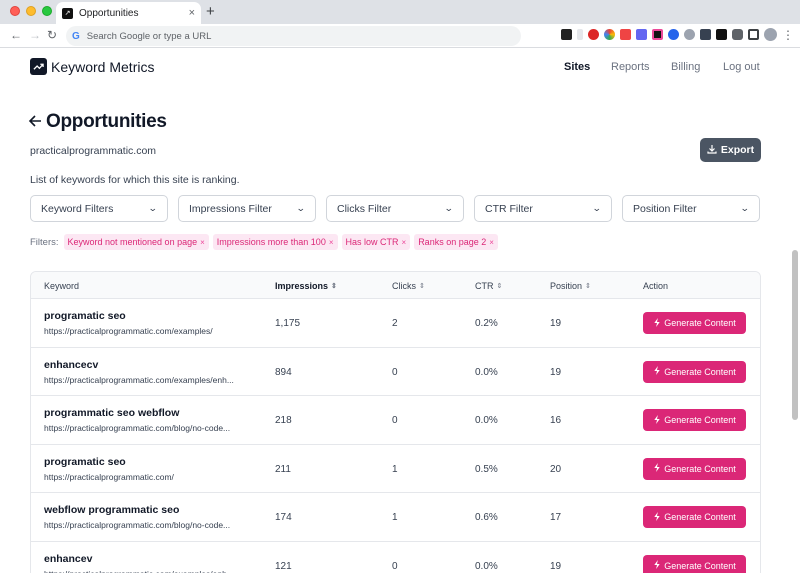  I want to click on col-clicks-sort: Clicks ⇕, so click(408, 286).